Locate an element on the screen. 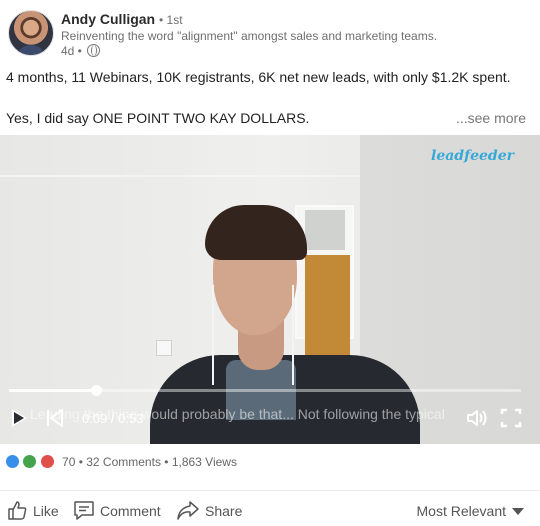 This screenshot has height=526, width=540. share-button: Share is located at coordinates (209, 510).